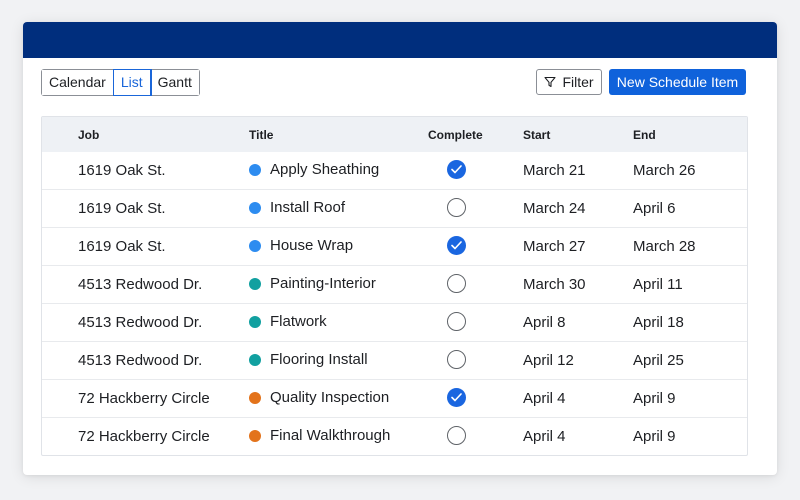 This screenshot has height=500, width=800. I want to click on row-title-text: Final Walkthrough, so click(330, 435).